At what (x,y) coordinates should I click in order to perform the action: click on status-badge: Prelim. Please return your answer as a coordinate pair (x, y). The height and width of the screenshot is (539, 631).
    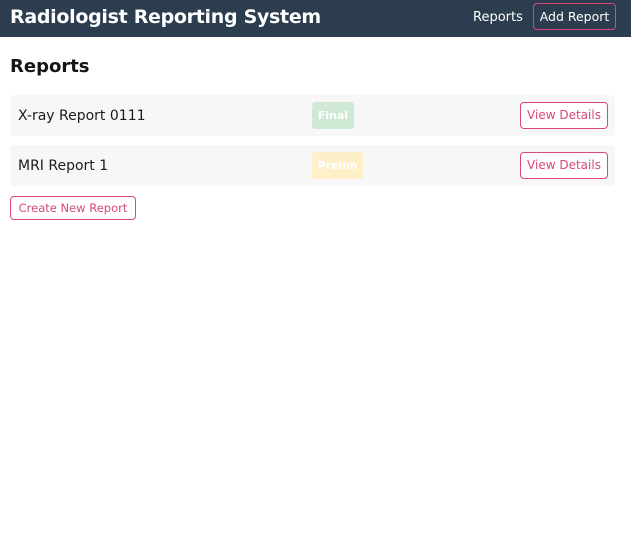
    Looking at the image, I should click on (337, 165).